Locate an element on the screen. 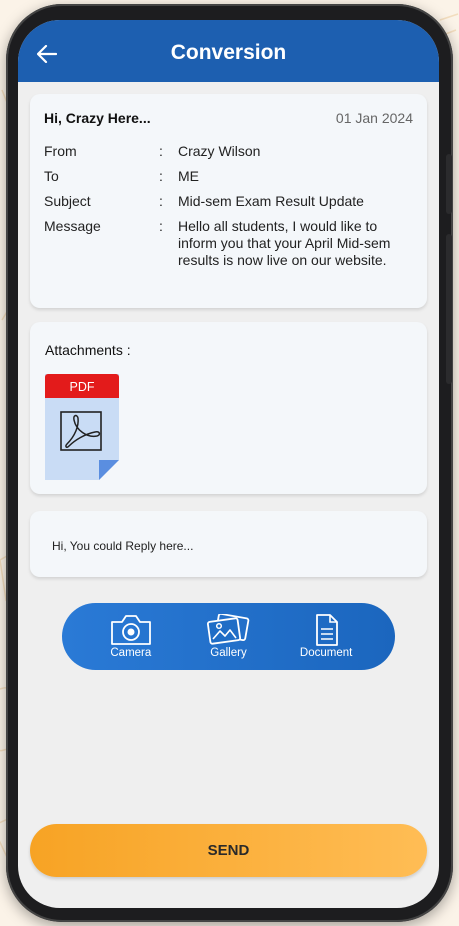 The image size is (459, 926). attachments-title: Attachments : is located at coordinates (88, 350).